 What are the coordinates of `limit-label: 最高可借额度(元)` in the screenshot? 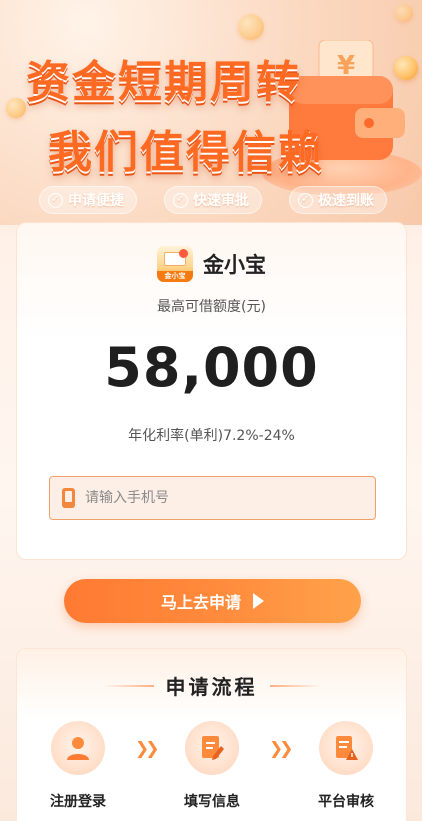 It's located at (211, 307).